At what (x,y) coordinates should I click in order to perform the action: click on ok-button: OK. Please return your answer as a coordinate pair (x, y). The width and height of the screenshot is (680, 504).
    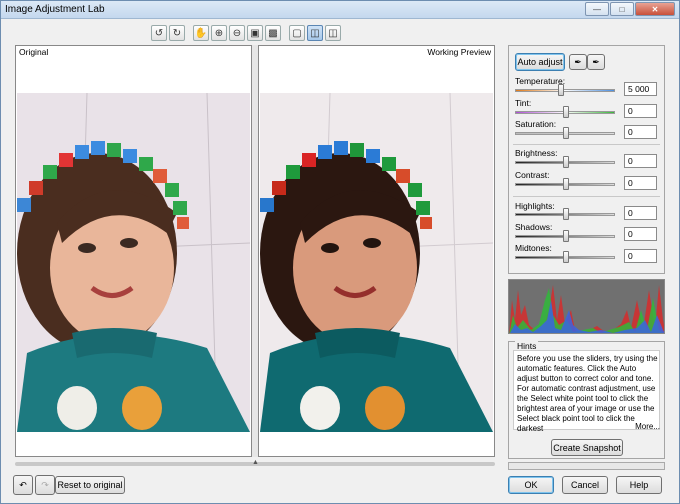
    Looking at the image, I should click on (531, 485).